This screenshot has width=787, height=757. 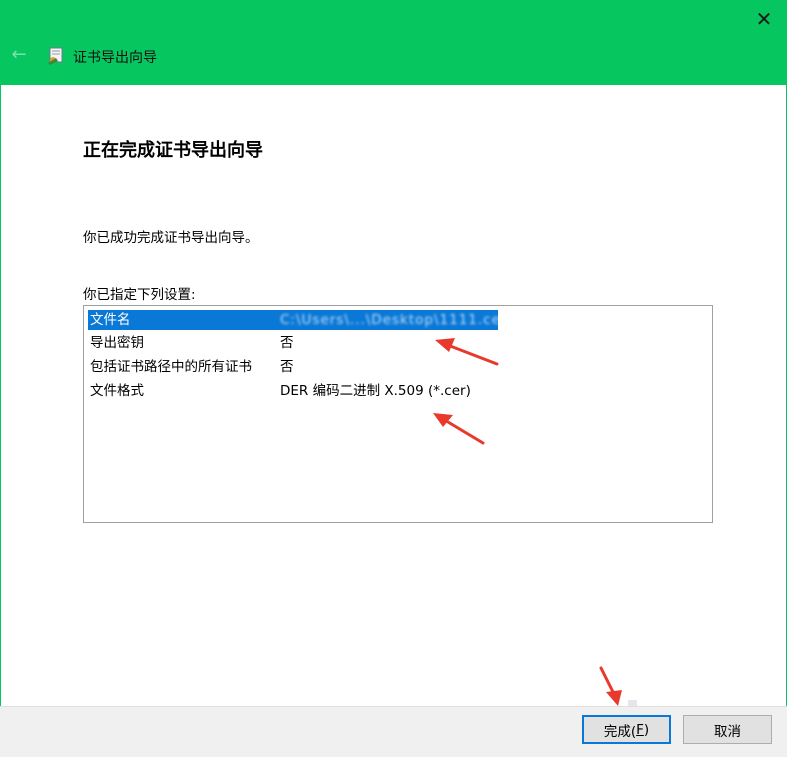 What do you see at coordinates (117, 343) in the screenshot?
I see `setting-key: 导出密钥` at bounding box center [117, 343].